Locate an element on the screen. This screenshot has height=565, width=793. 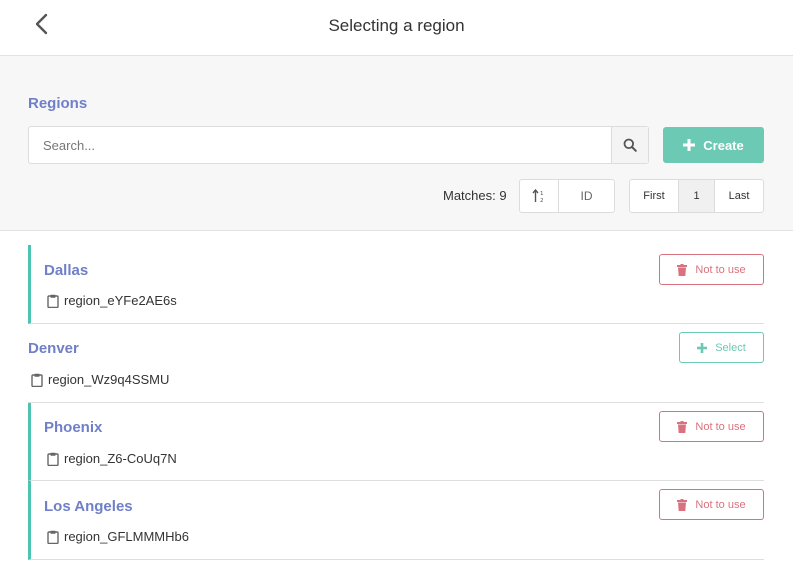
region-name: Phoenix is located at coordinates (73, 427).